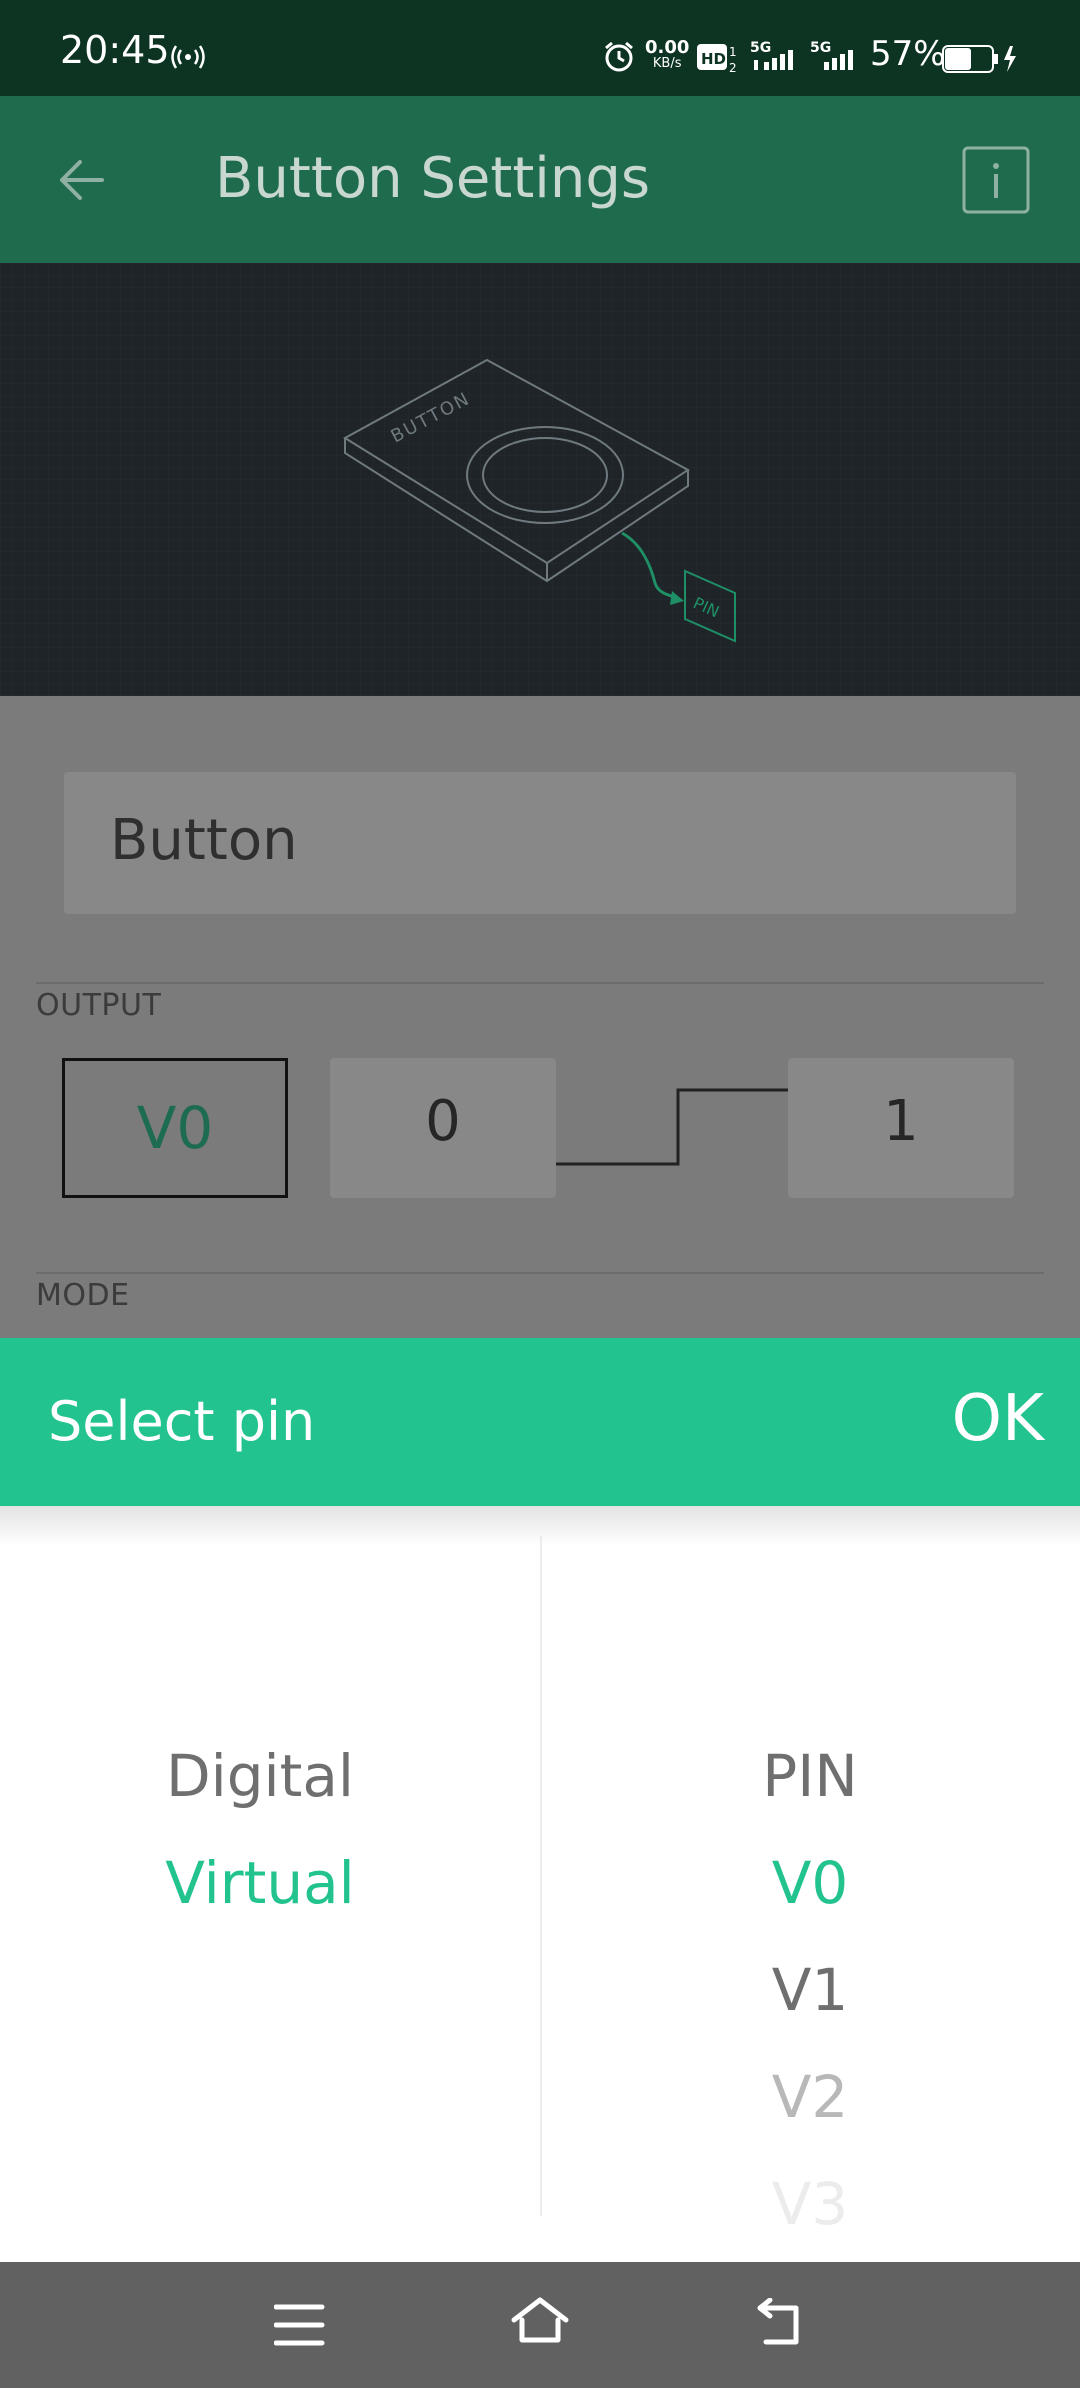 This screenshot has width=1080, height=2388. What do you see at coordinates (998, 1419) in the screenshot?
I see `ok-button: OK` at bounding box center [998, 1419].